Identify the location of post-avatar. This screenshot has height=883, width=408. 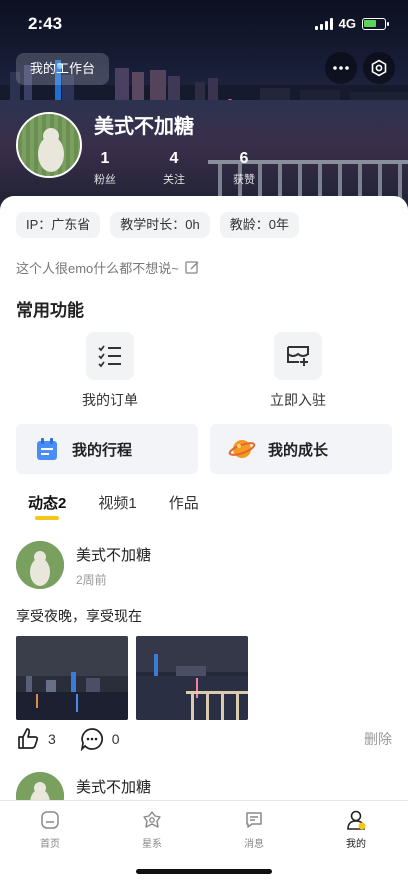
(40, 565).